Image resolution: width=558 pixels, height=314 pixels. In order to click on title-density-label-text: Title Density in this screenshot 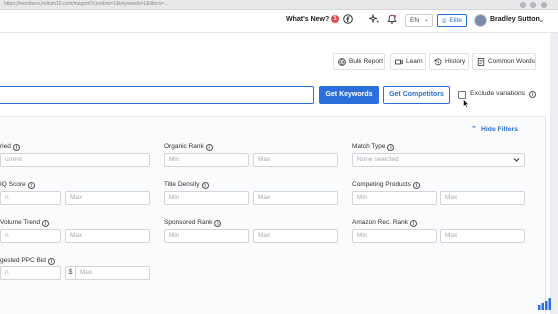, I will do `click(182, 184)`.